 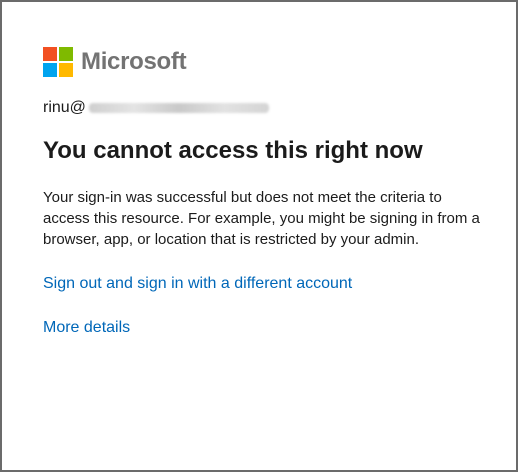 What do you see at coordinates (50, 70) in the screenshot?
I see `logo-square-blue` at bounding box center [50, 70].